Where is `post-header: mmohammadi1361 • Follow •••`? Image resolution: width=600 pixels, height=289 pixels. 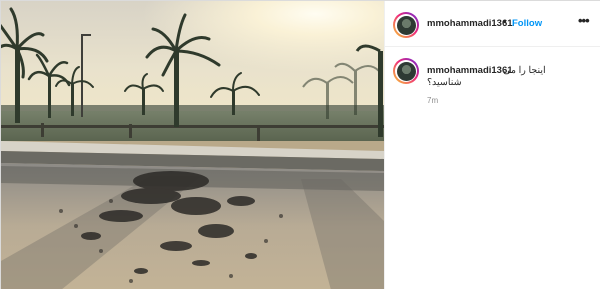 post-header: mmohammadi1361 • Follow ••• is located at coordinates (492, 24).